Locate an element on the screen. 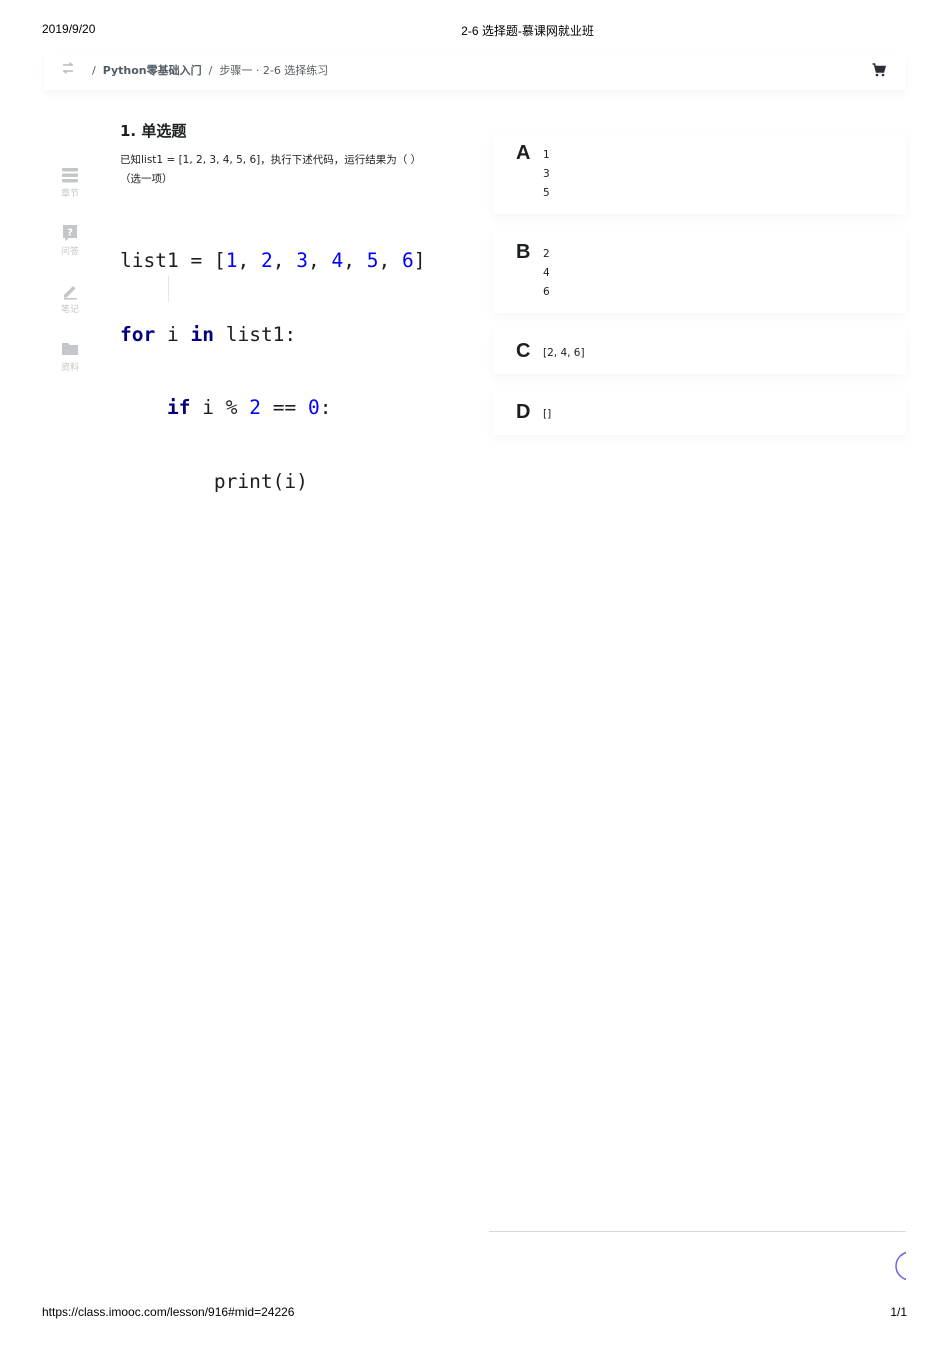  sidebar-item-materials: 资料 is located at coordinates (70, 369).